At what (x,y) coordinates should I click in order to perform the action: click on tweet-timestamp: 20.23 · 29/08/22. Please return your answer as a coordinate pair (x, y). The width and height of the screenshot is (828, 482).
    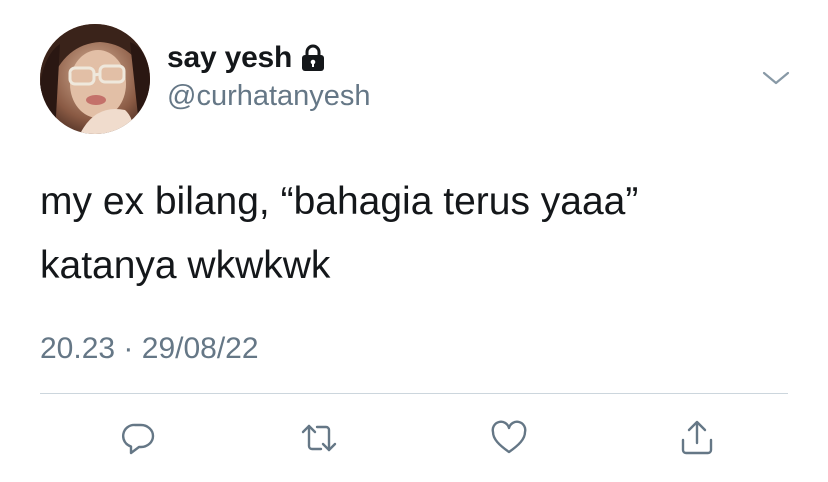
    Looking at the image, I should click on (149, 349).